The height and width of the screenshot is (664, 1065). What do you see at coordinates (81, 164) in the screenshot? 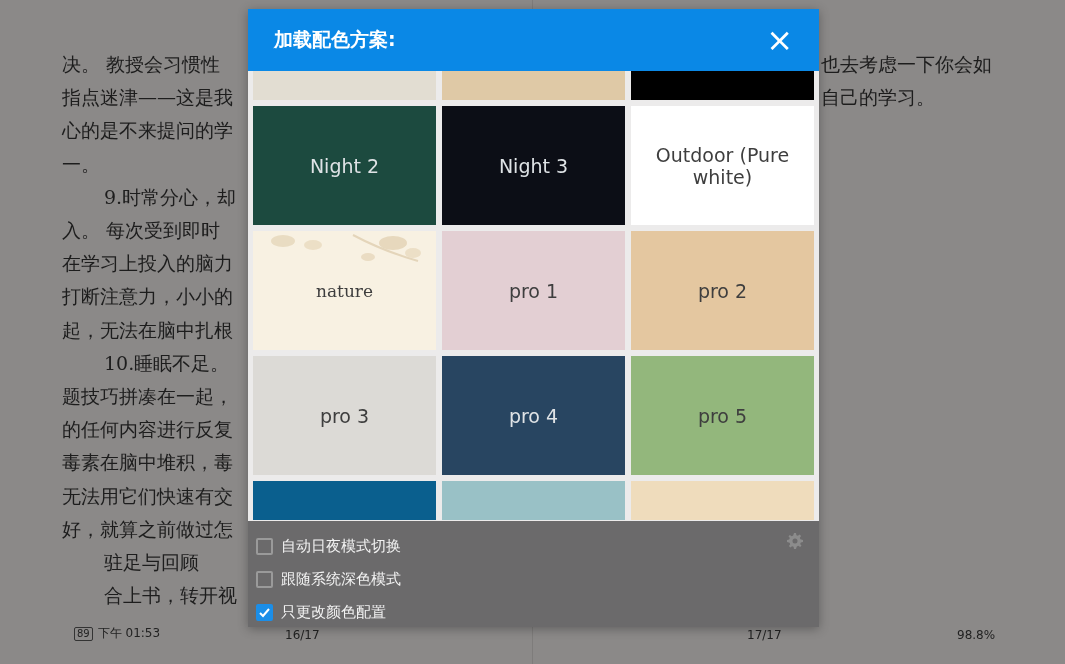
I see `text-line: 一。` at bounding box center [81, 164].